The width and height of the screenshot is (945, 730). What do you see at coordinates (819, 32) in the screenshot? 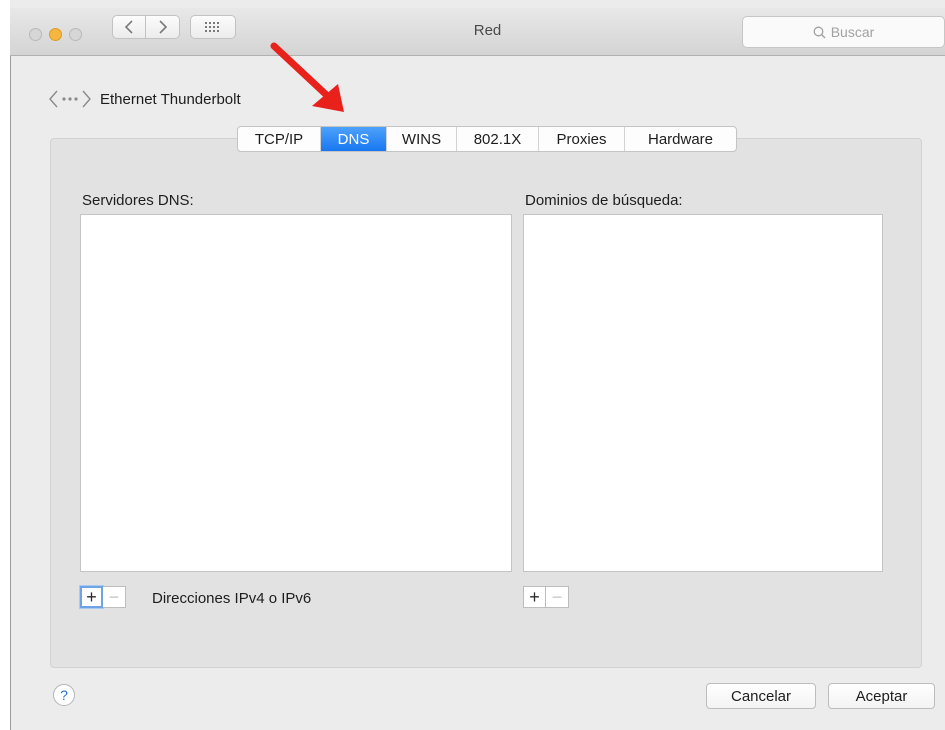
I see `magnifier-icon` at bounding box center [819, 32].